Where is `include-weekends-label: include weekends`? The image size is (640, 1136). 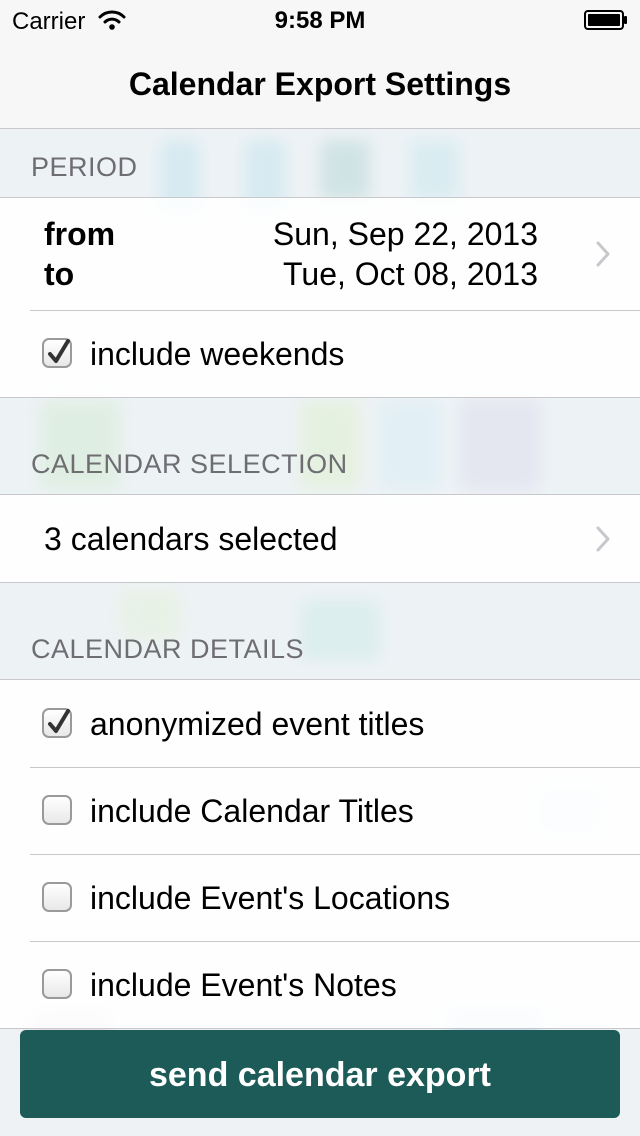 include-weekends-label: include weekends is located at coordinates (217, 354).